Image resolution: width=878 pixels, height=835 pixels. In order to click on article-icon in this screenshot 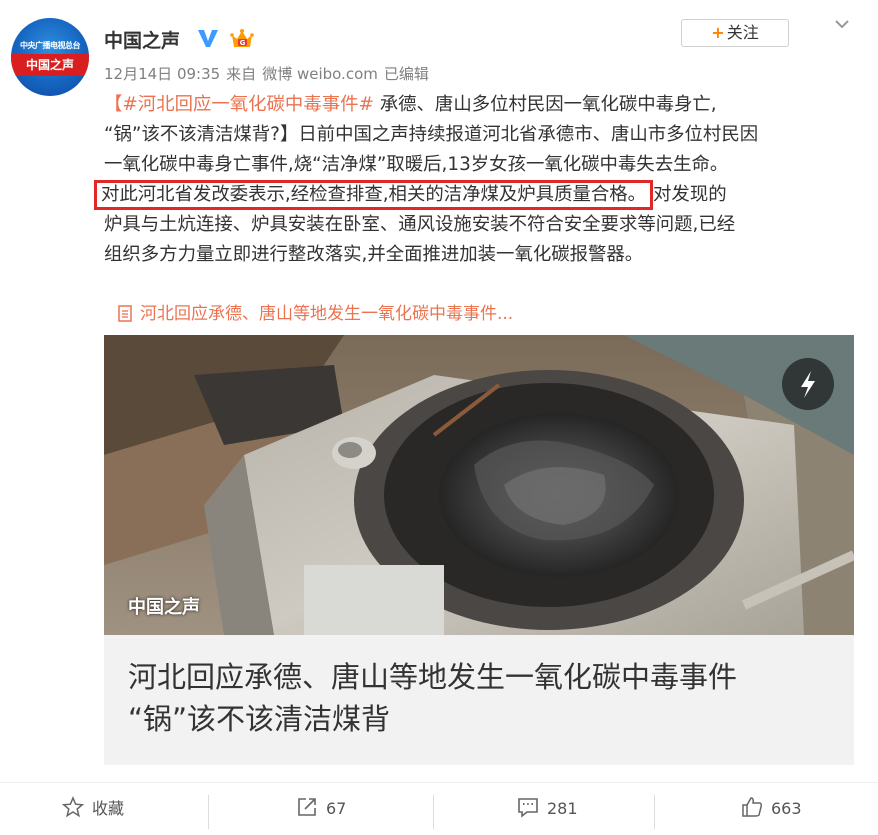, I will do `click(125, 313)`.